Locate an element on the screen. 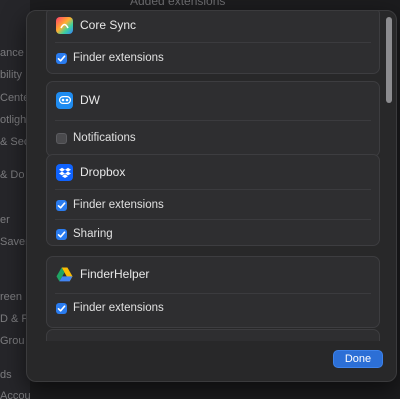  app-name: FinderHelper is located at coordinates (115, 274).